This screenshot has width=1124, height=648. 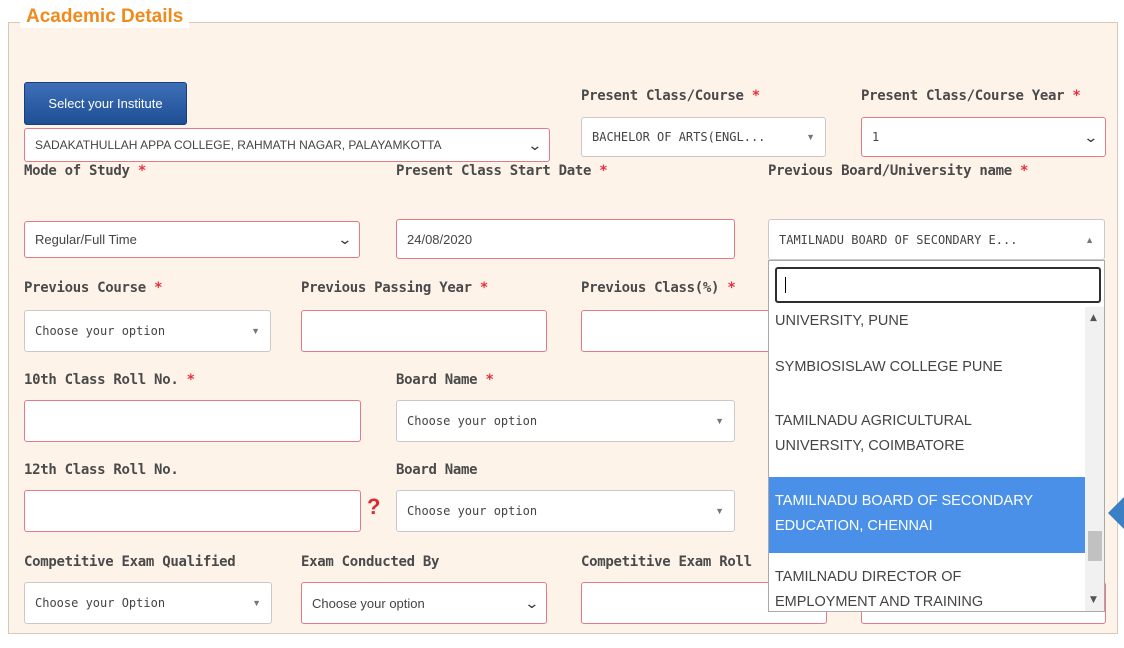 I want to click on scroll-down-icon: ▼, so click(x=1093, y=600).